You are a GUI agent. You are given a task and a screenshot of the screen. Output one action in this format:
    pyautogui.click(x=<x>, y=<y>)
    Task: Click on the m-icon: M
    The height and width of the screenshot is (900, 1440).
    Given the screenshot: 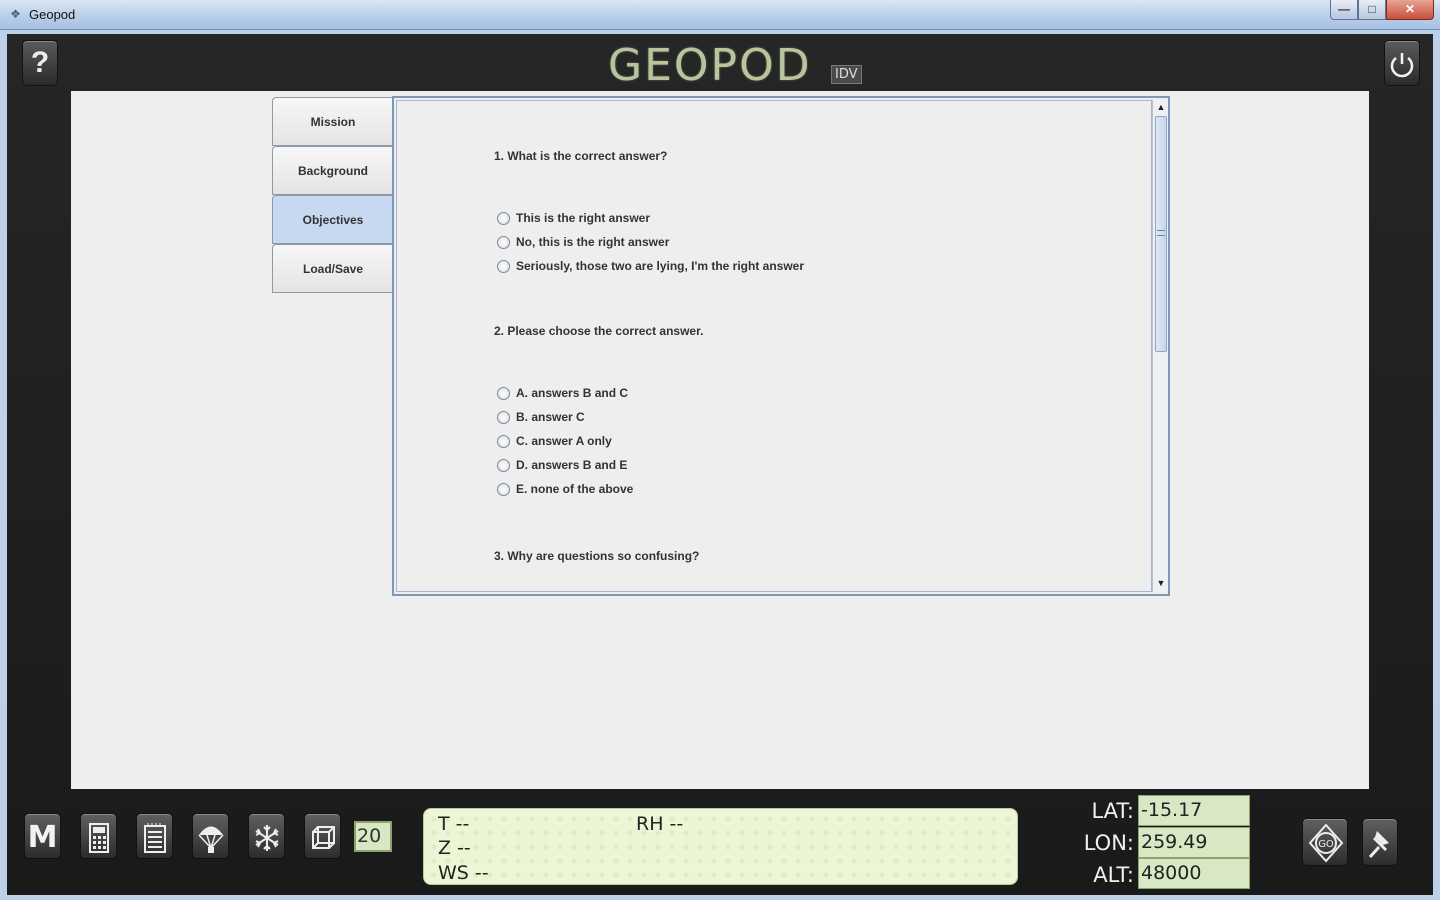 What is the action you would take?
    pyautogui.click(x=42, y=837)
    